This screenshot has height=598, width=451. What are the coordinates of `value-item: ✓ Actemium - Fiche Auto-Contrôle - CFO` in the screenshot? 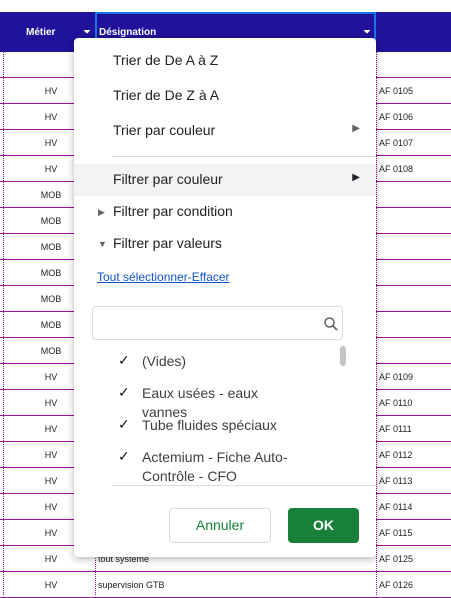 It's located at (225, 462).